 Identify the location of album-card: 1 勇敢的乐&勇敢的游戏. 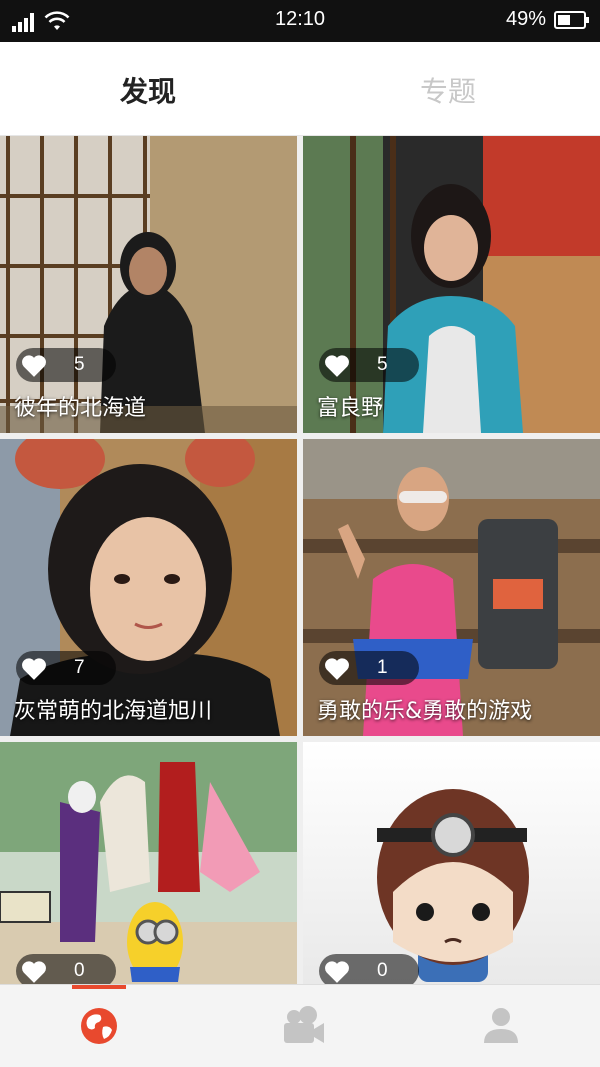
(451, 587).